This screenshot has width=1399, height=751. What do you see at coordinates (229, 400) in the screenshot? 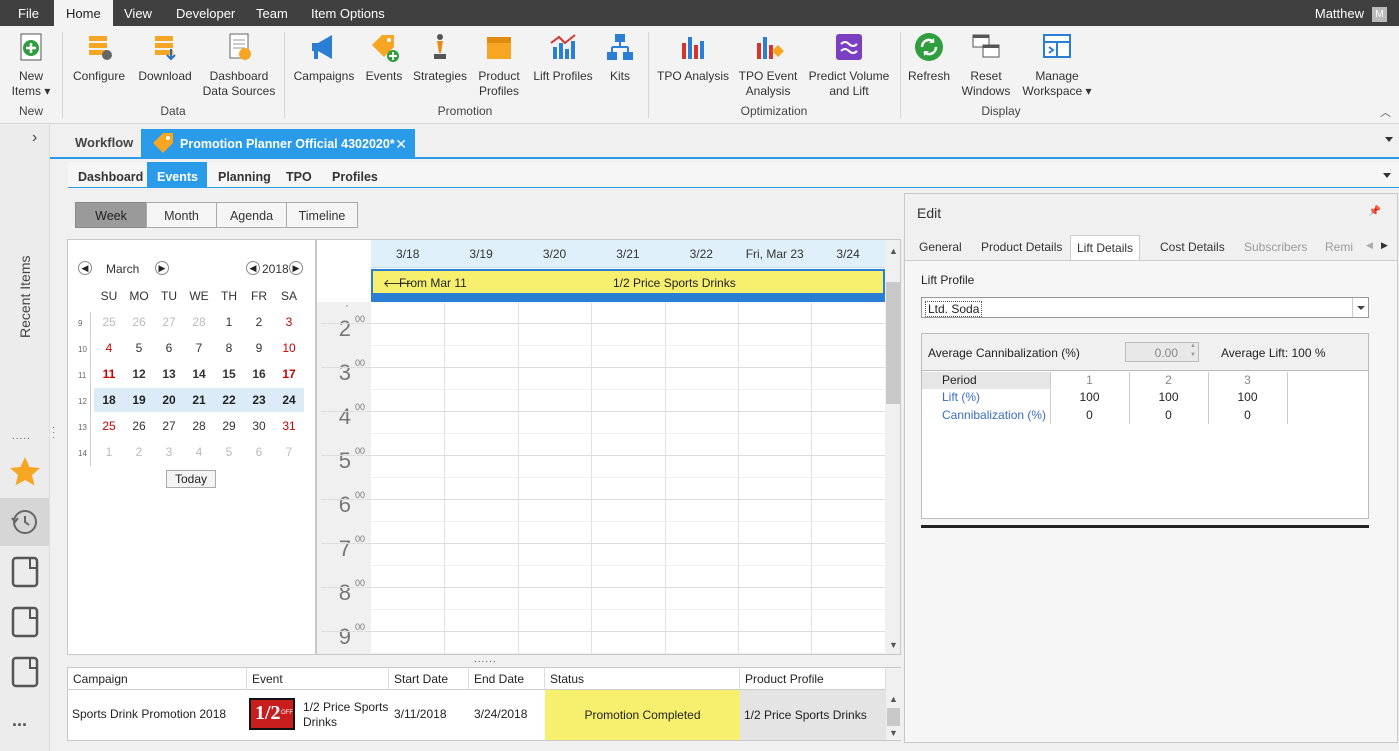
I see `calendar-day: 22` at bounding box center [229, 400].